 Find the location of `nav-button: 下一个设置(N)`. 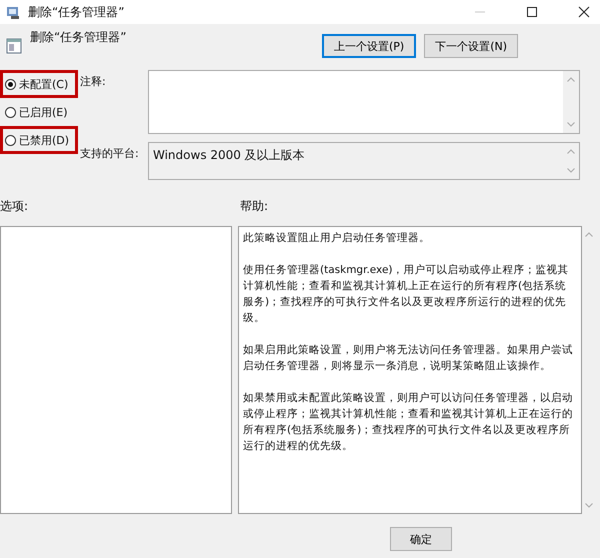

nav-button: 下一个设置(N) is located at coordinates (471, 46).